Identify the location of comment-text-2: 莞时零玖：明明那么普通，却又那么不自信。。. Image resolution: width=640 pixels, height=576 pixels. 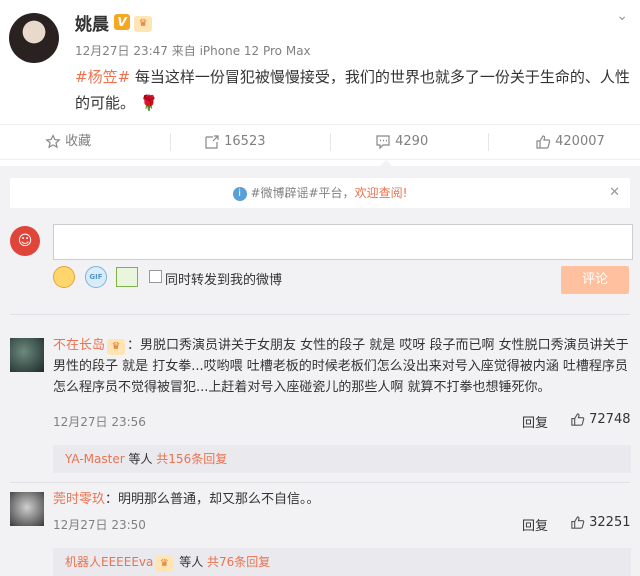
(342, 499).